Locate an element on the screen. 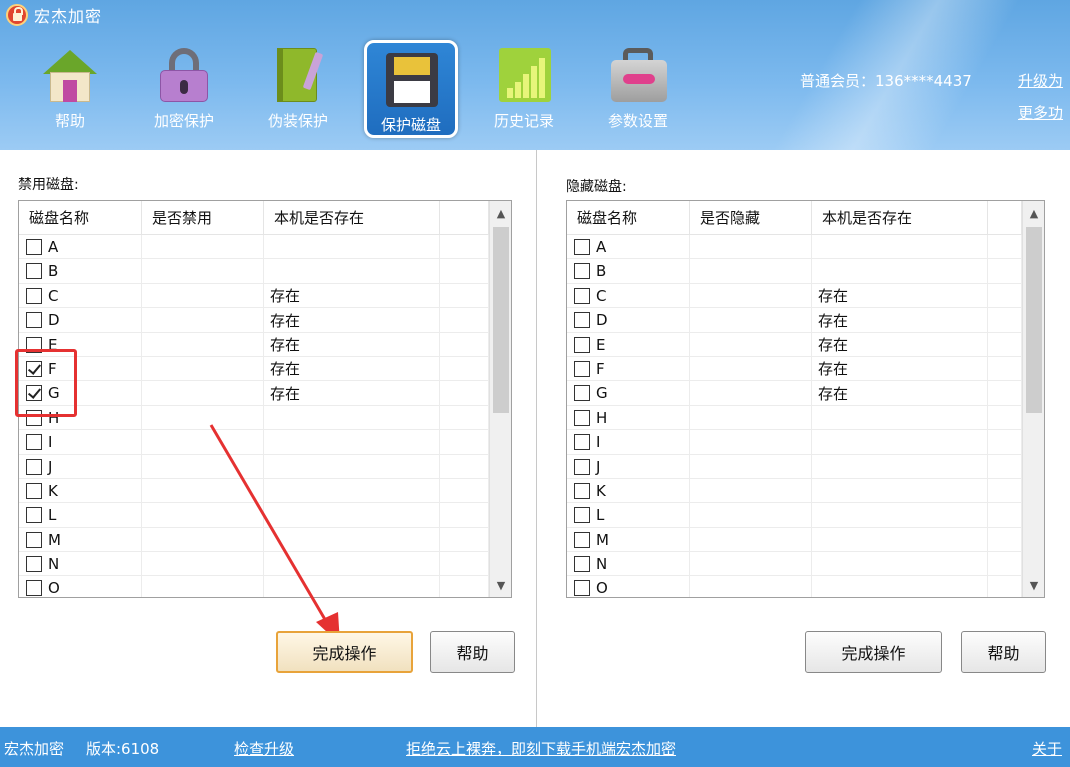 This screenshot has height=767, width=1070. toolbar-encrypt-protect: 加密保护 is located at coordinates (184, 87).